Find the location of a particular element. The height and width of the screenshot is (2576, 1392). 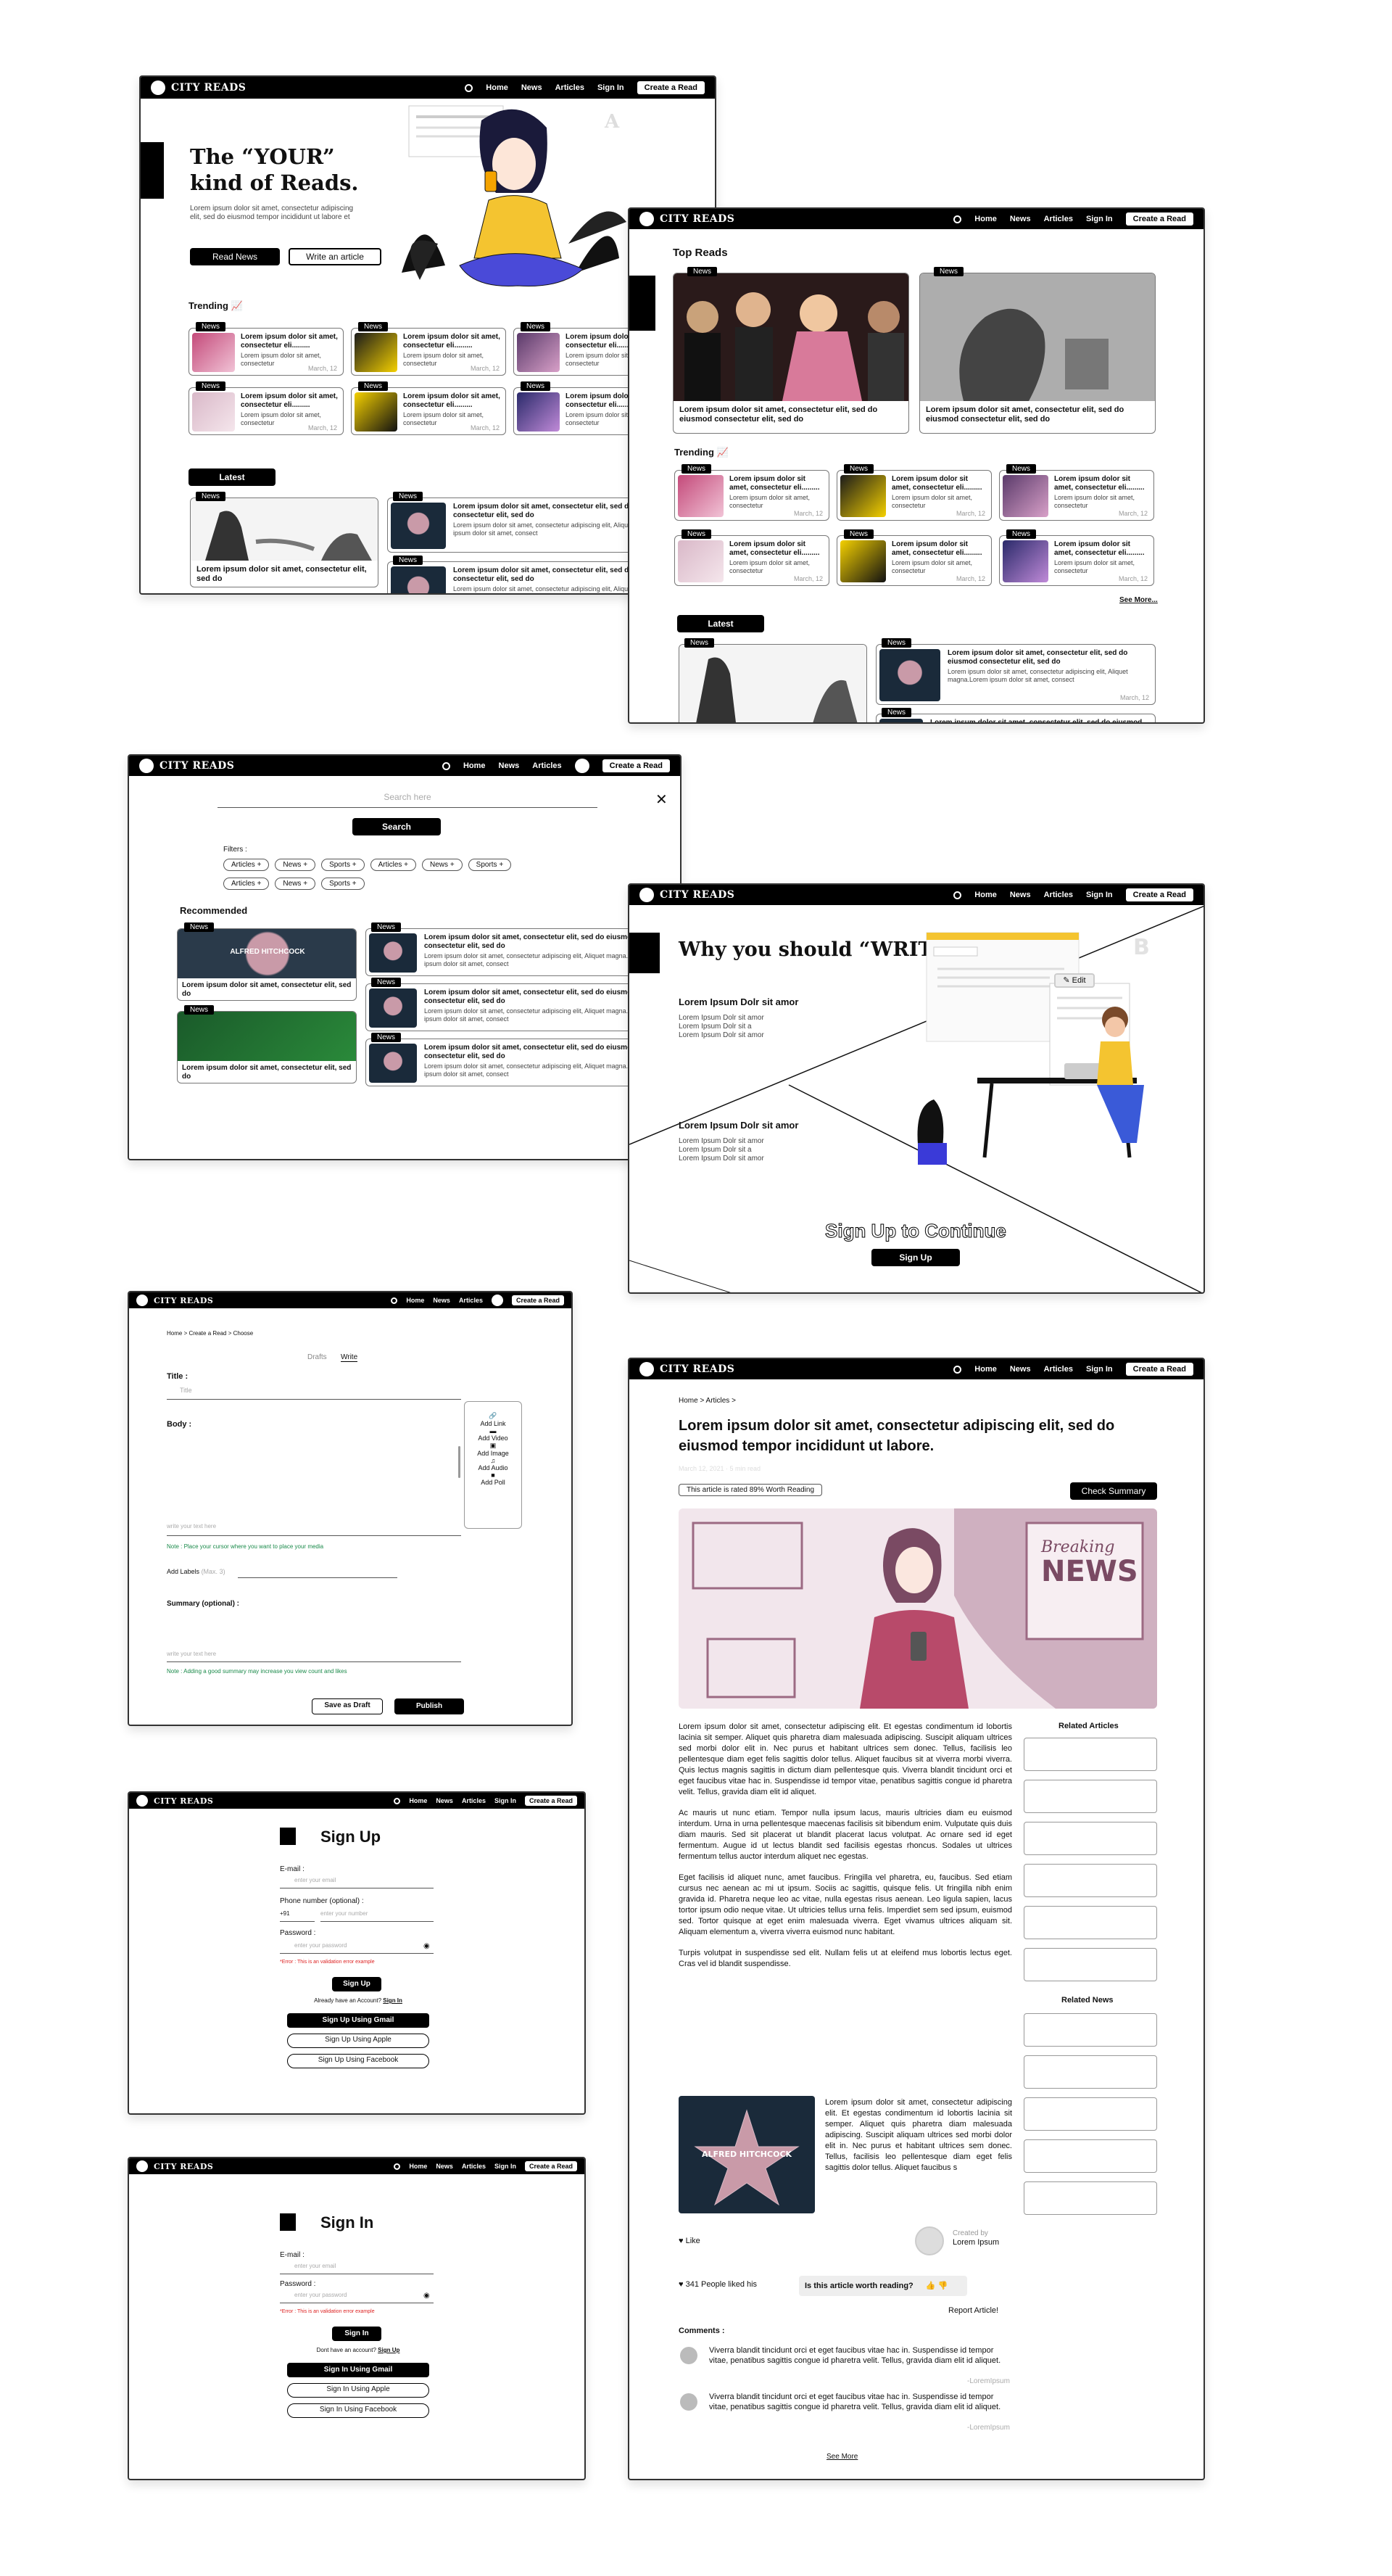

author-avatar is located at coordinates (929, 2240).